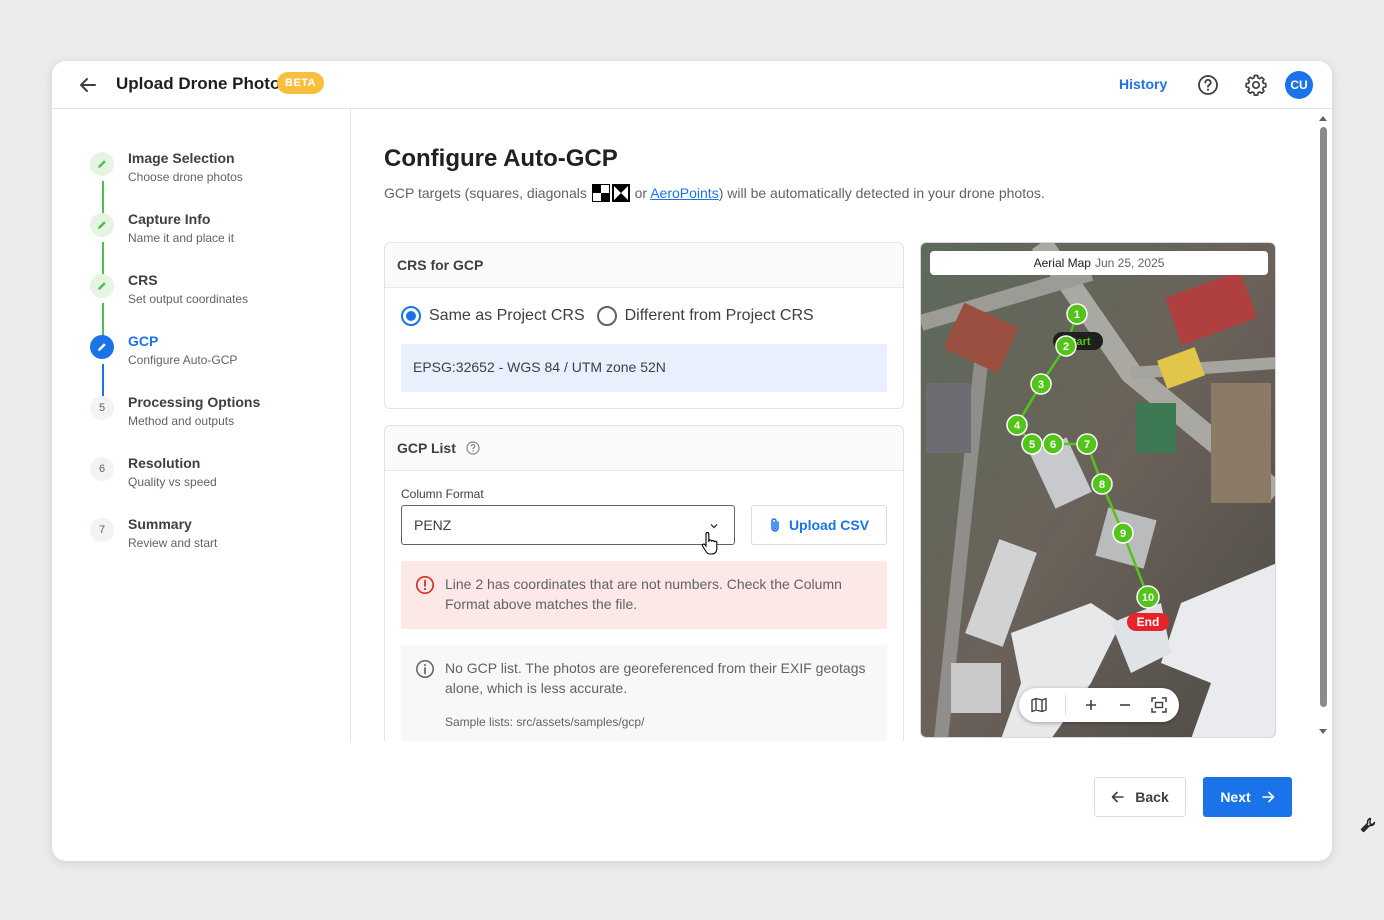 The height and width of the screenshot is (920, 1384). Describe the element at coordinates (501, 158) in the screenshot. I see `section-heading: Configure Auto-GCP` at that location.